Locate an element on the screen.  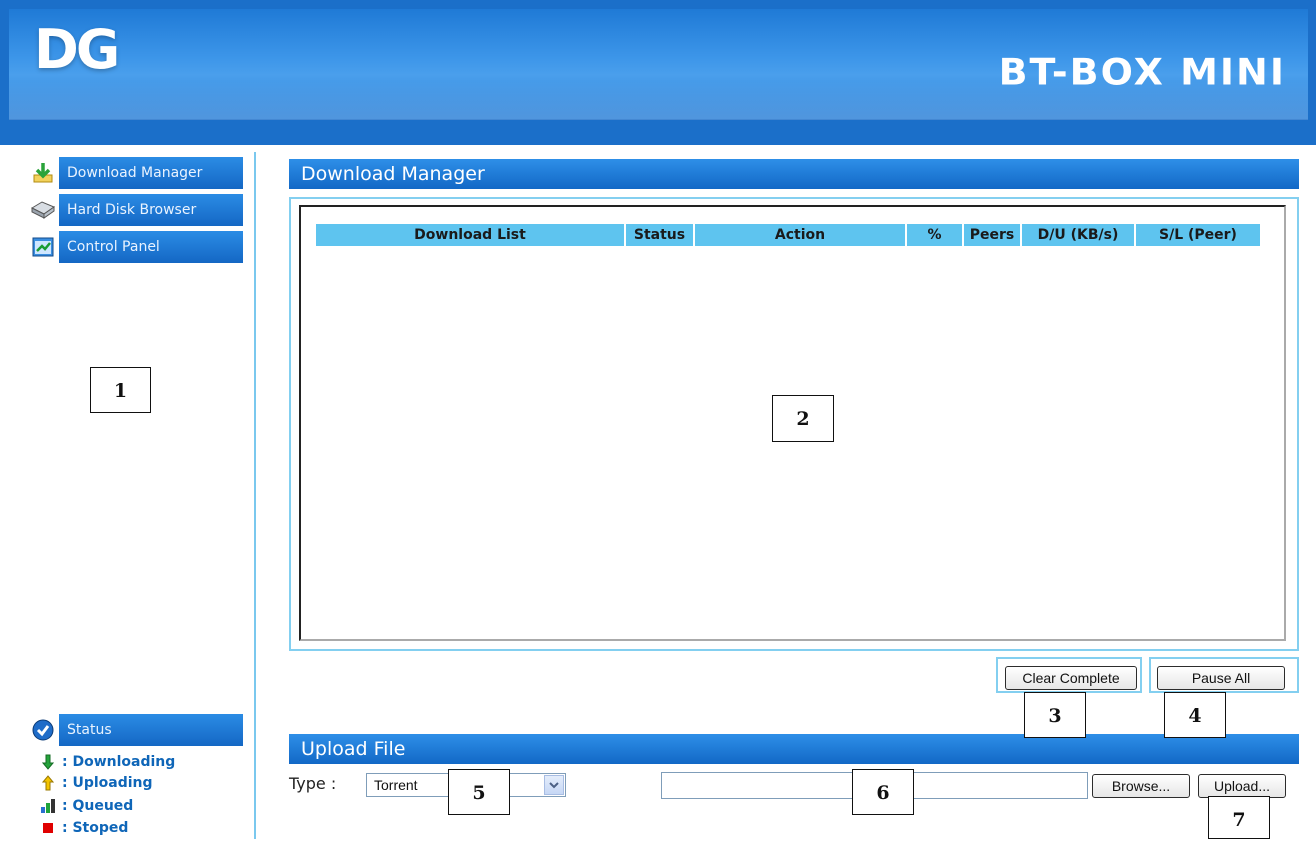
callout-2: 2 is located at coordinates (803, 418).